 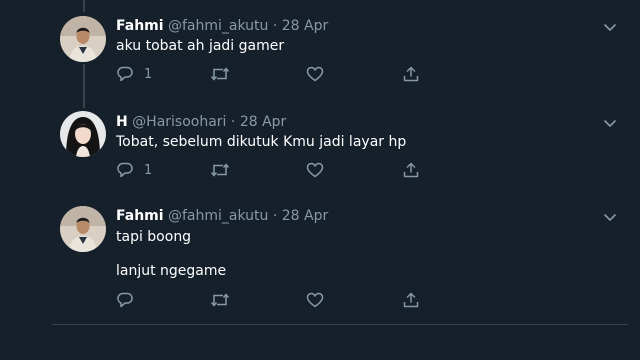 I want to click on tweet-text-line-2: lanjut ngegame, so click(x=171, y=271).